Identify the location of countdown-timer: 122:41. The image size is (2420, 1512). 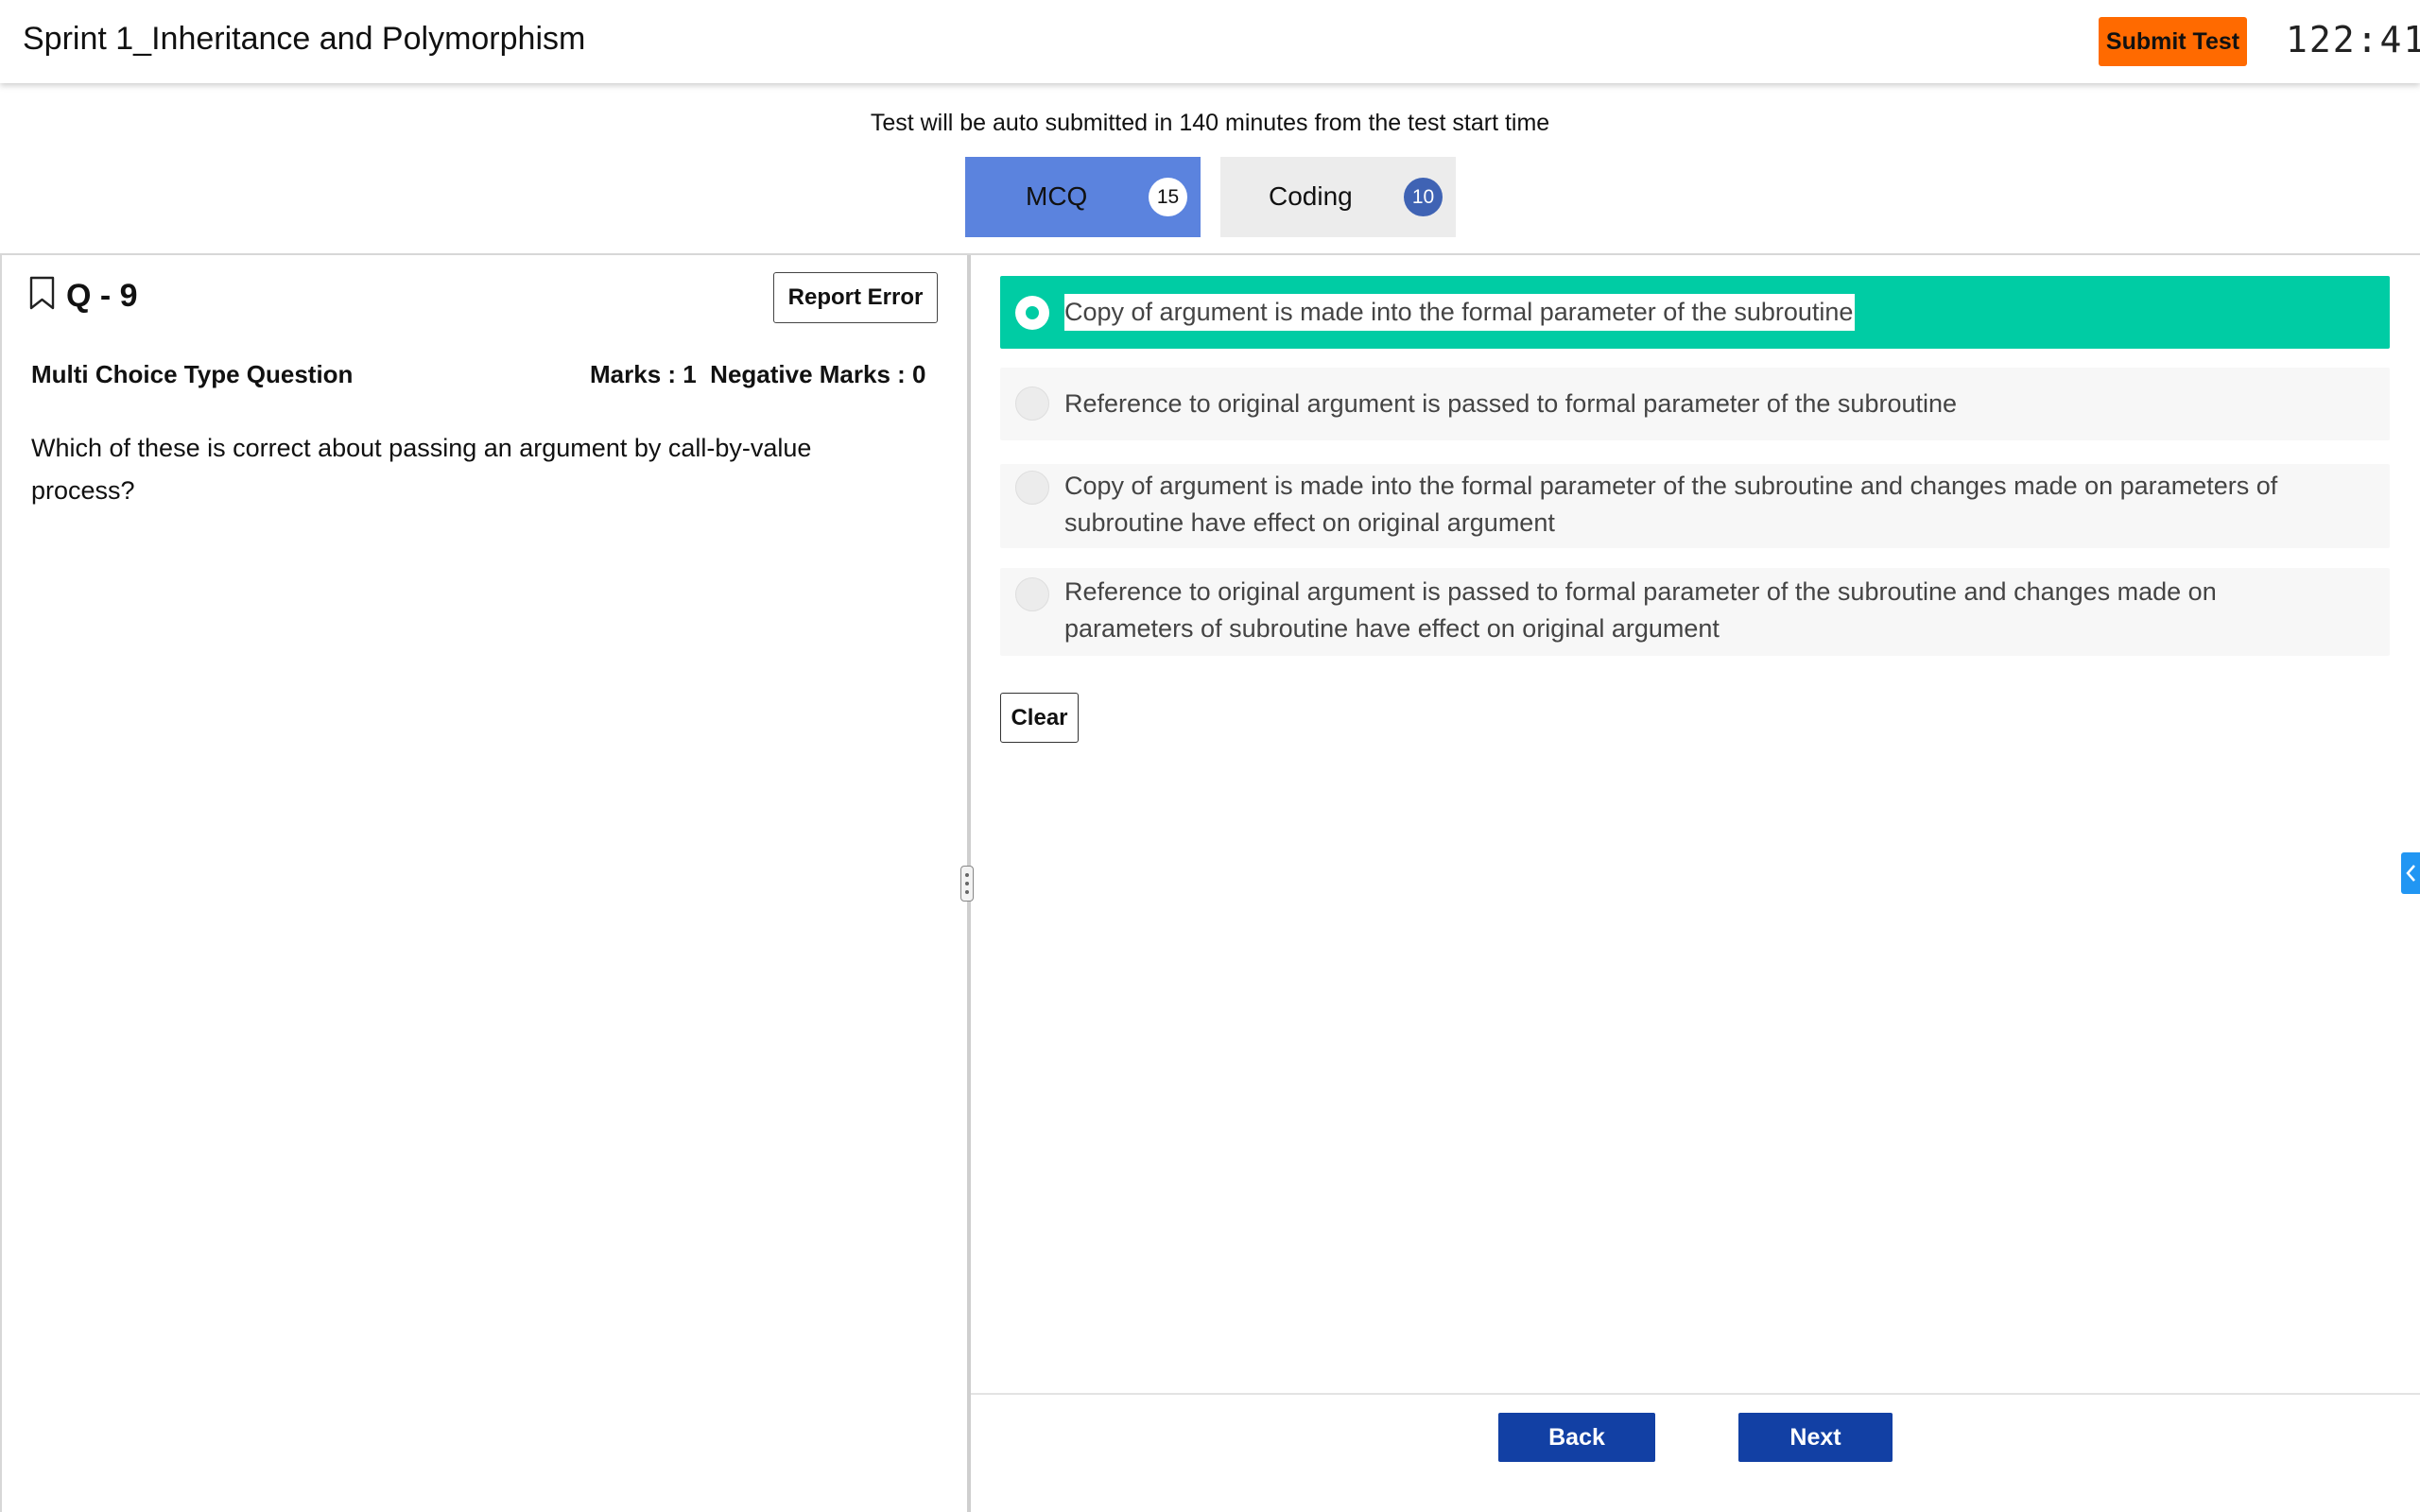
(2353, 39).